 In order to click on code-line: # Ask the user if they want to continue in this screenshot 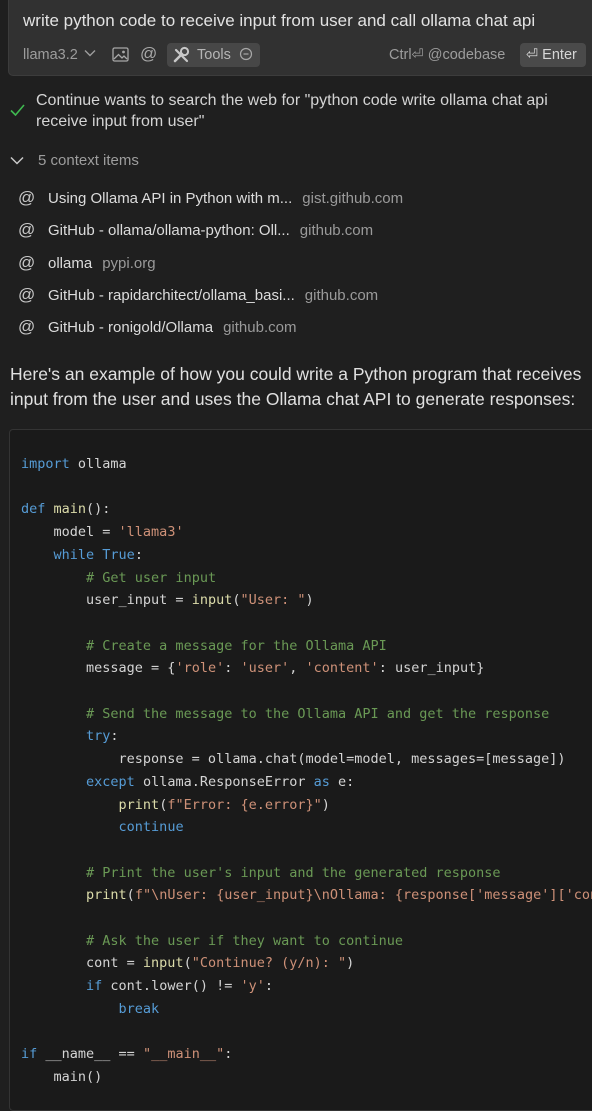, I will do `click(306, 941)`.